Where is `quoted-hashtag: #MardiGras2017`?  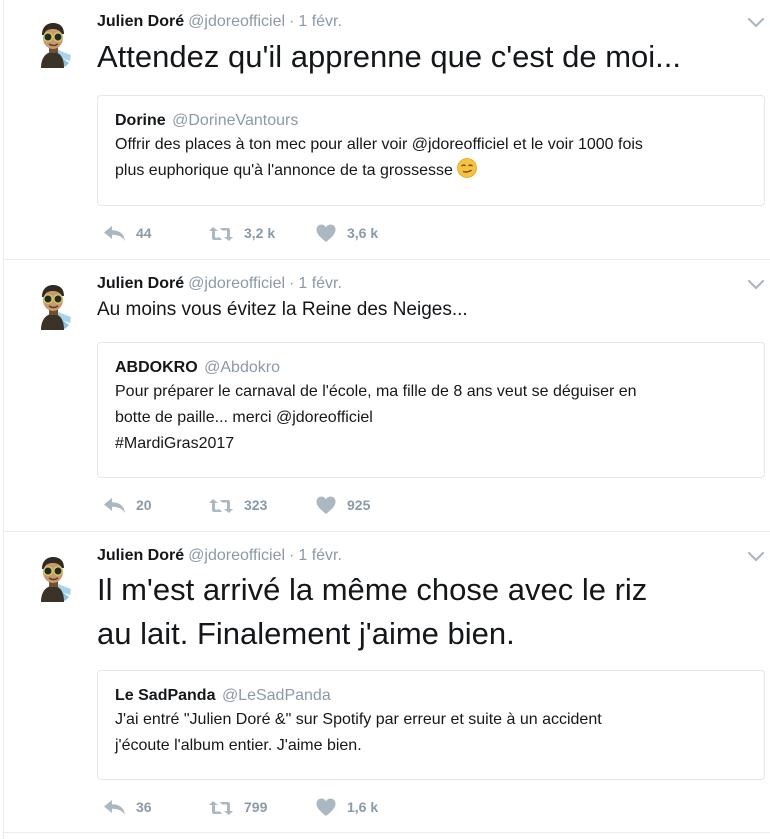
quoted-hashtag: #MardiGras2017 is located at coordinates (431, 444).